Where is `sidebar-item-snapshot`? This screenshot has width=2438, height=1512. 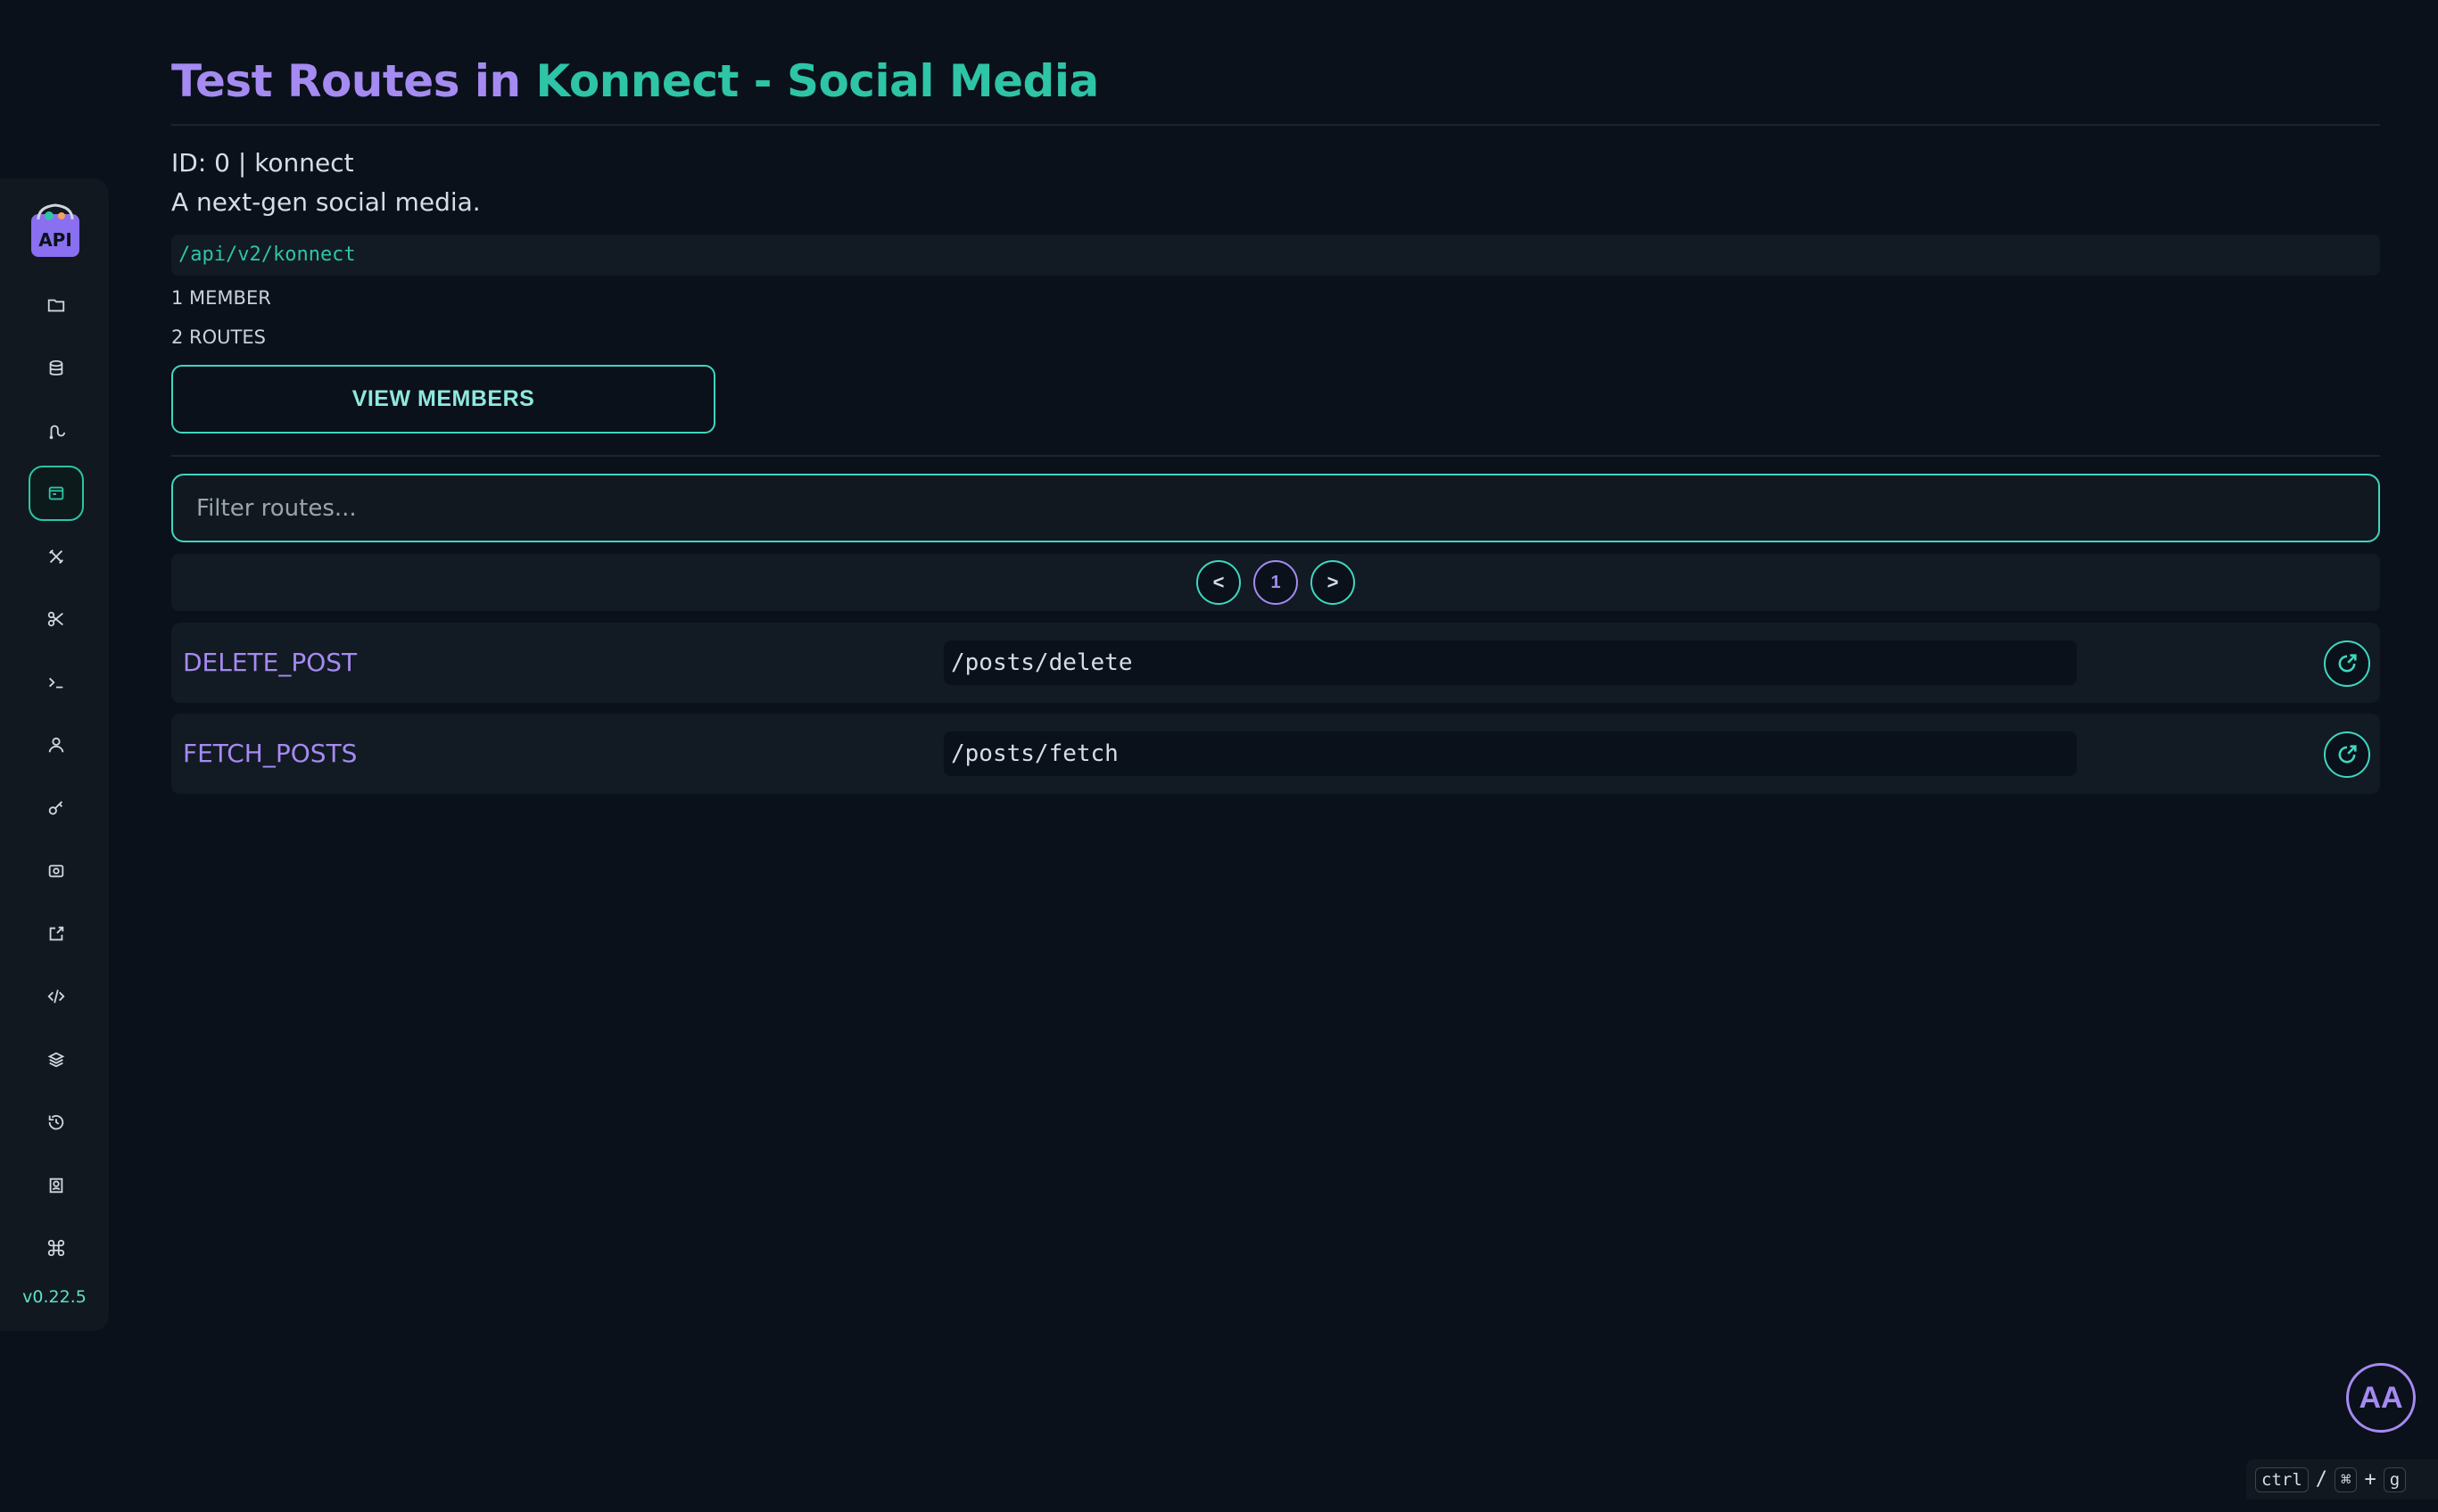 sidebar-item-snapshot is located at coordinates (57, 870).